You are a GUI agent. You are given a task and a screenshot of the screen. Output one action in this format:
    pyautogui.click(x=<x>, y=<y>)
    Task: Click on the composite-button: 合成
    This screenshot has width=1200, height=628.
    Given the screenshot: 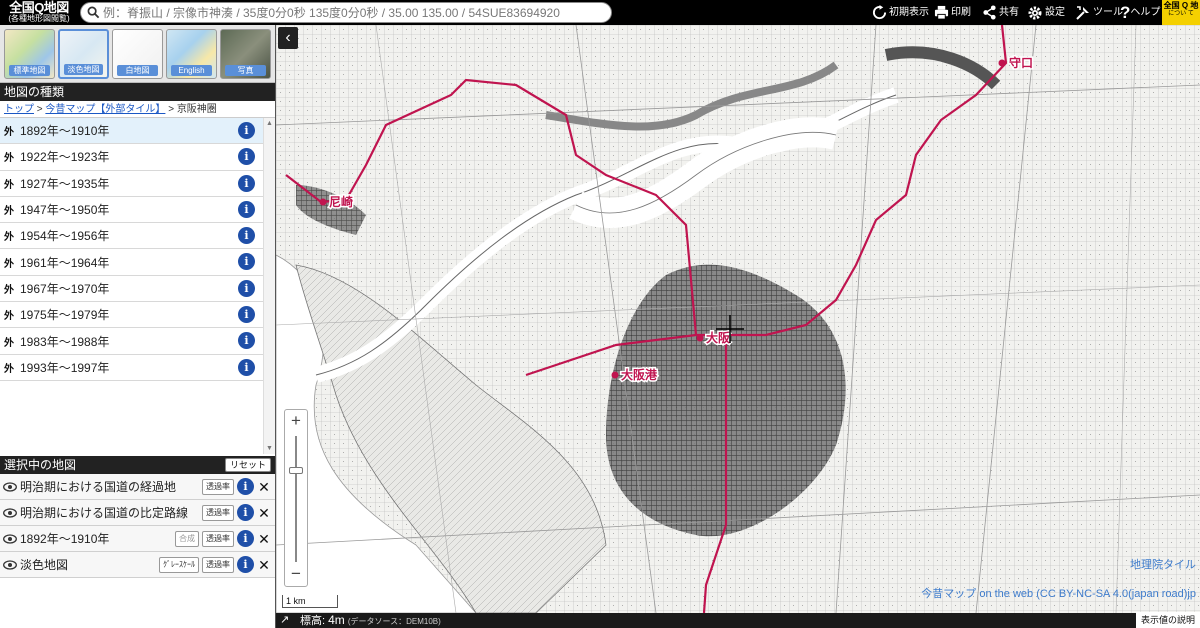 What is the action you would take?
    pyautogui.click(x=187, y=538)
    